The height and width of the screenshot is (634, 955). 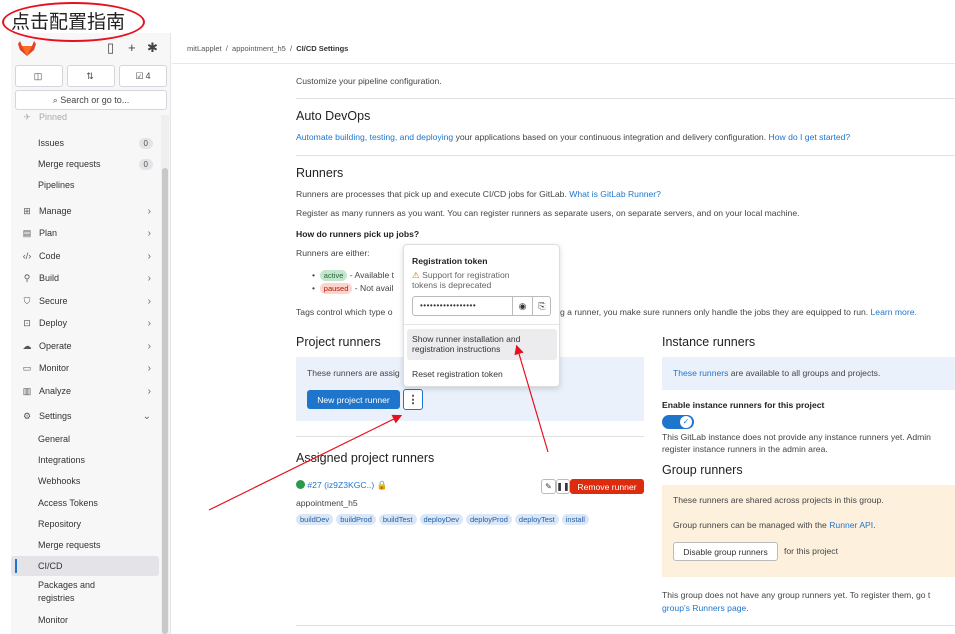 What do you see at coordinates (85, 368) in the screenshot?
I see `sidebar-item-monitor: ▭ Monitor ›` at bounding box center [85, 368].